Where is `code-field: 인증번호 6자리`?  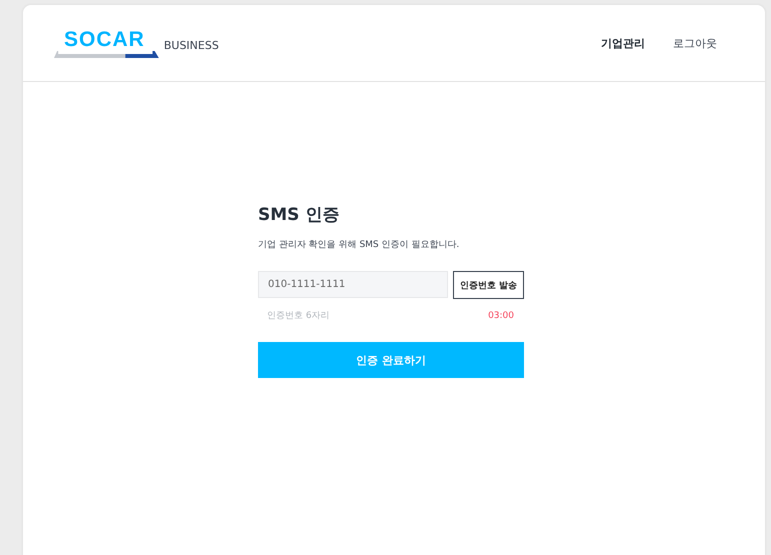 code-field: 인증번호 6자리 is located at coordinates (377, 316).